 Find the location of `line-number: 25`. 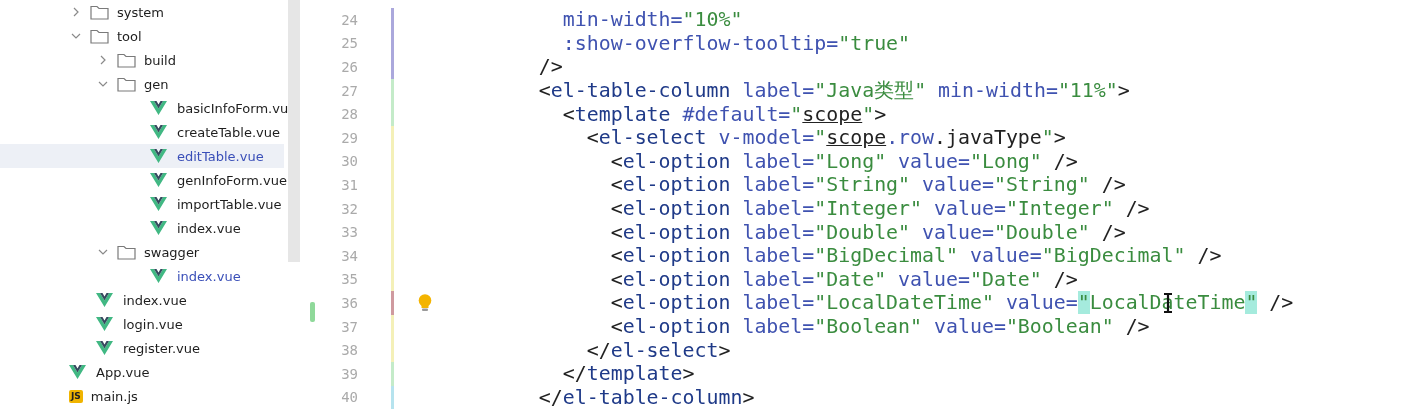

line-number: 25 is located at coordinates (349, 43).